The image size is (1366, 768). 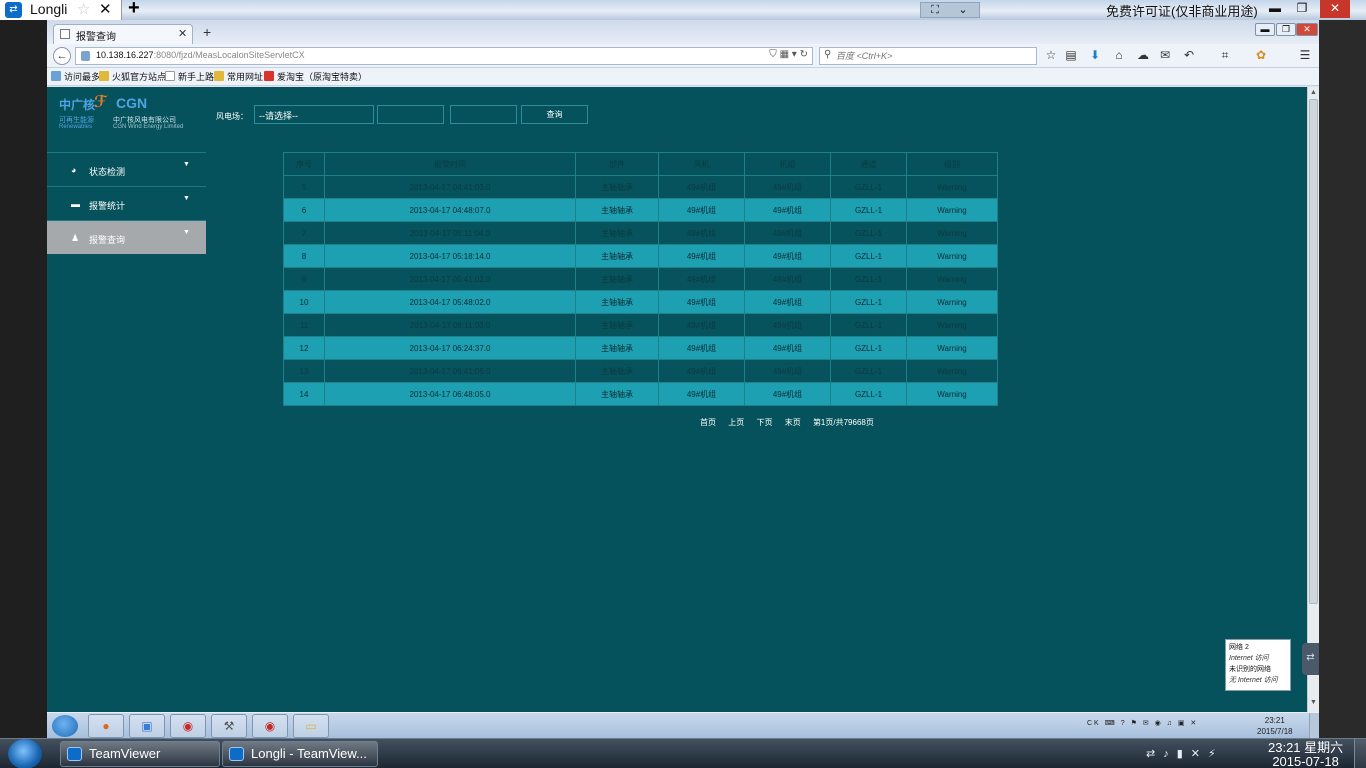 I want to click on show-desktop-button, so click(x=1360, y=753).